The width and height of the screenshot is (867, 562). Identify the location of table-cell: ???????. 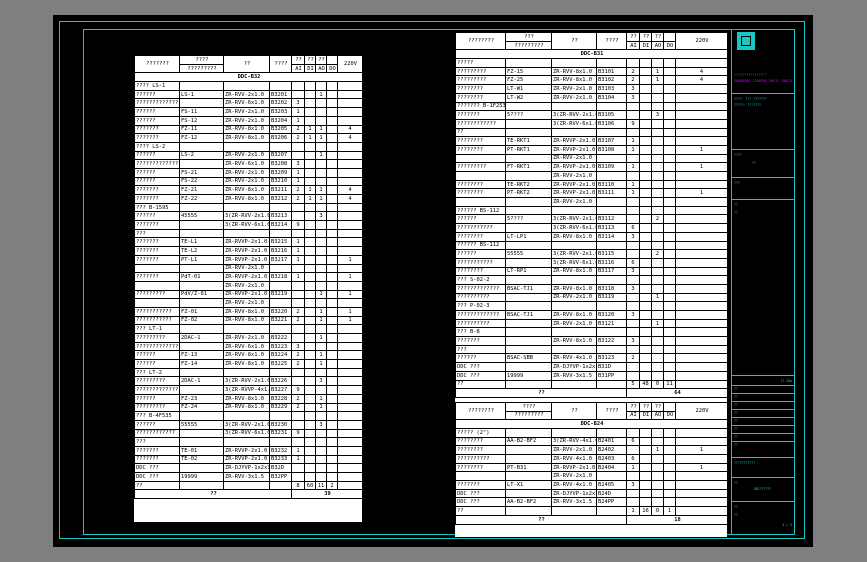
(157, 225).